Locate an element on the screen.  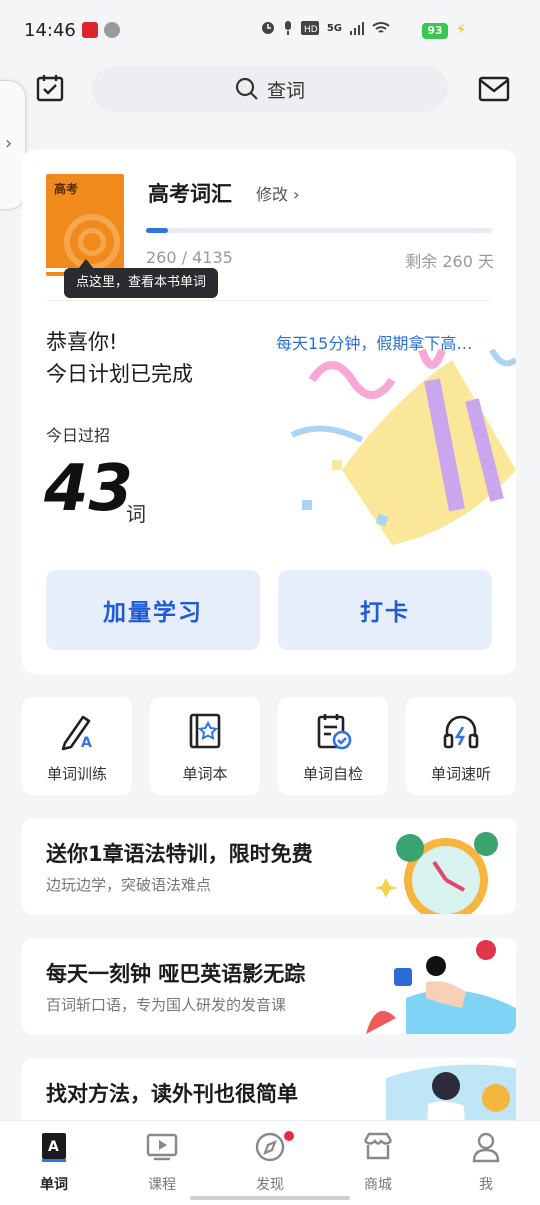
status-bar: 14:46 HD 5G 93 ⚡ is located at coordinates (270, 31).